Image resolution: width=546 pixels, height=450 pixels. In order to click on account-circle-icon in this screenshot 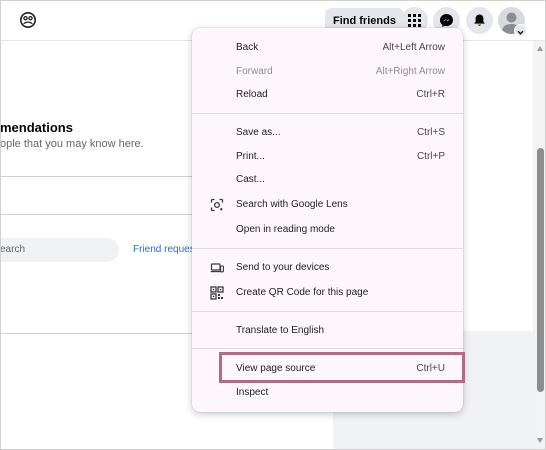, I will do `click(28, 20)`.